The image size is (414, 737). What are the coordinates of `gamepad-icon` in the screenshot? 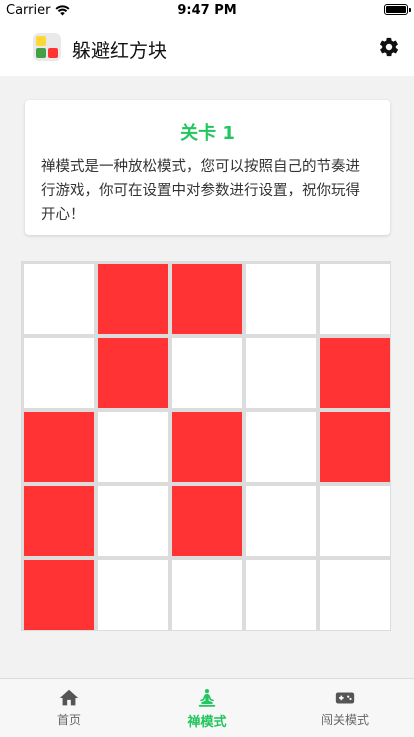 It's located at (345, 698).